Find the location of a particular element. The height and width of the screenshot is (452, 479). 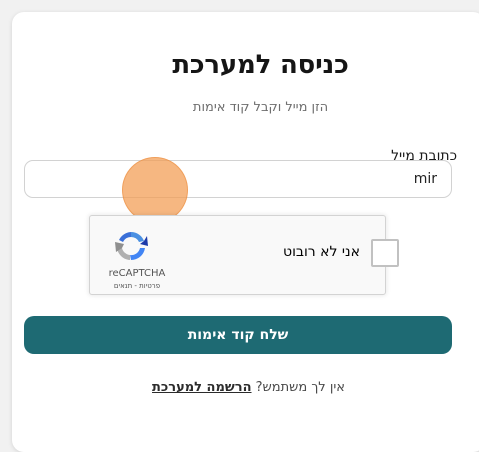

send-code-button: שלח קוד אימות is located at coordinates (238, 335).